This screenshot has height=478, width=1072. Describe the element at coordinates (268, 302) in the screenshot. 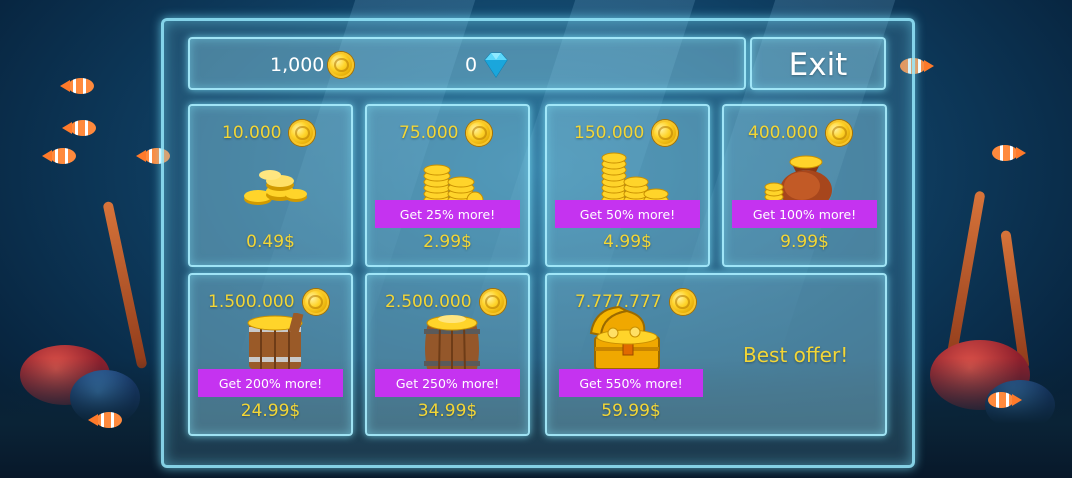

I see `offer-amount: 1.500.000` at that location.